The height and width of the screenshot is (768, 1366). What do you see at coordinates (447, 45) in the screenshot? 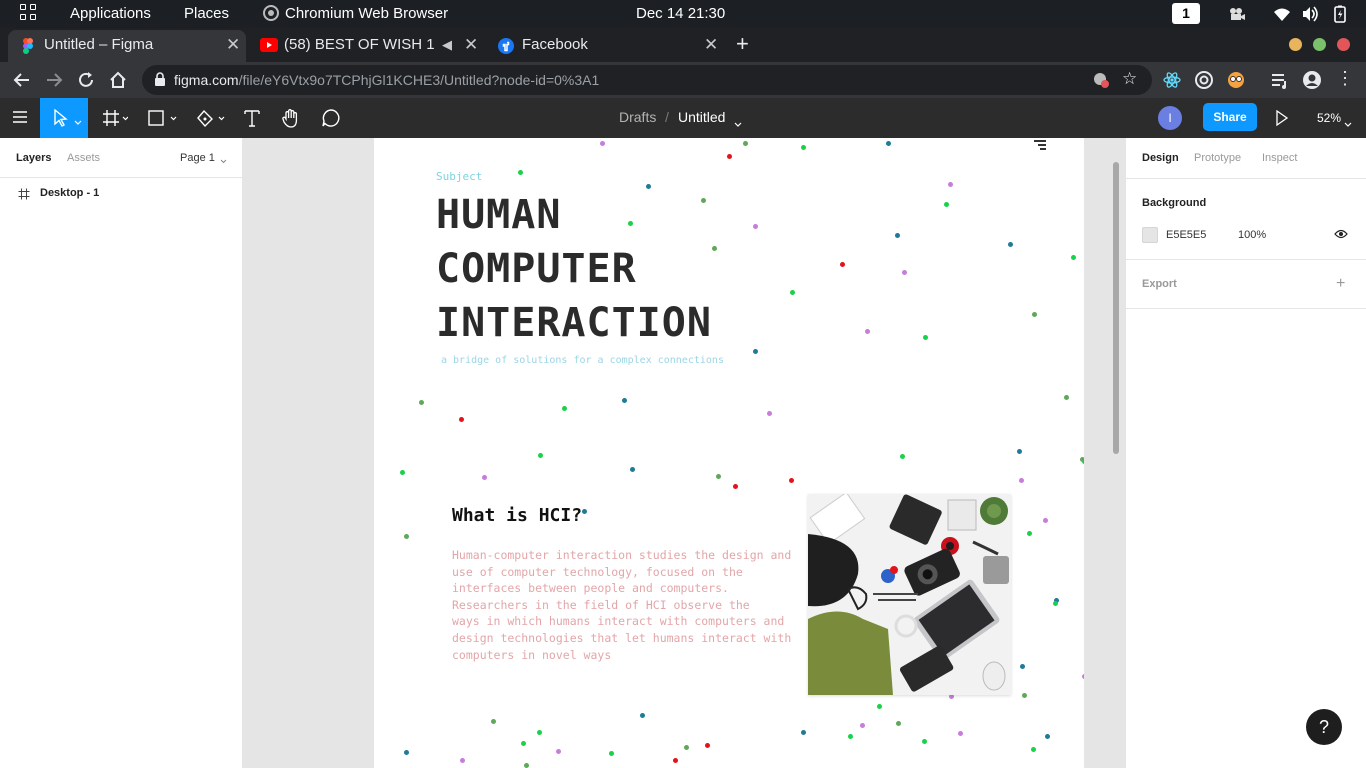
I see `mute-tab-icon: ◀` at bounding box center [447, 45].